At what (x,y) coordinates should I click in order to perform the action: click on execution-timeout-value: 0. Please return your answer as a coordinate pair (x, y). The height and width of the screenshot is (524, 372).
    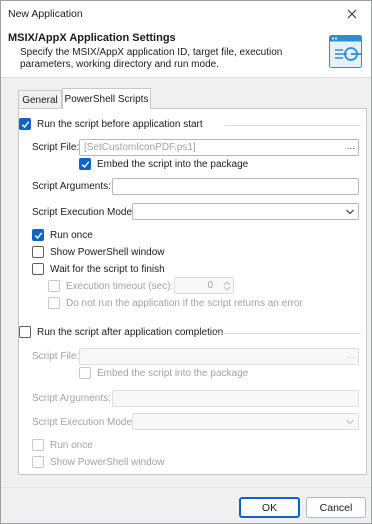
    Looking at the image, I should click on (210, 285).